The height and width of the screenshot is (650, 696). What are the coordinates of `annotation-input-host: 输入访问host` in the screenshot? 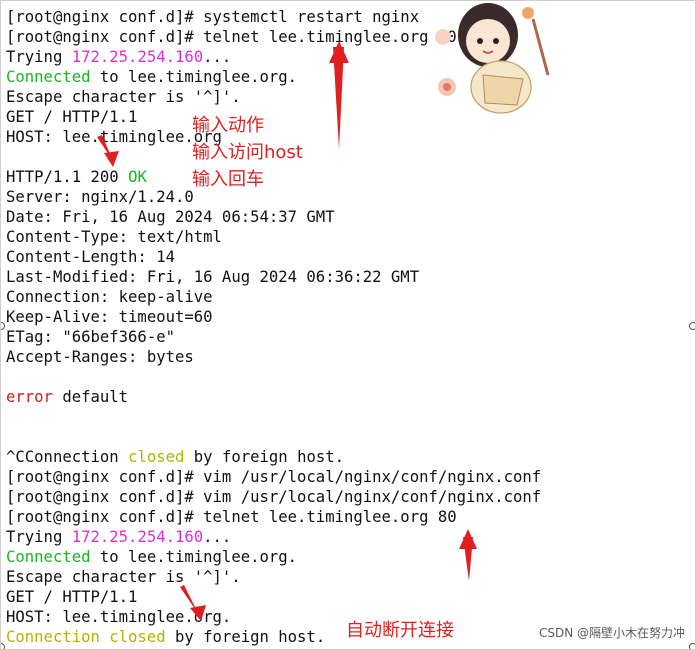 It's located at (247, 152).